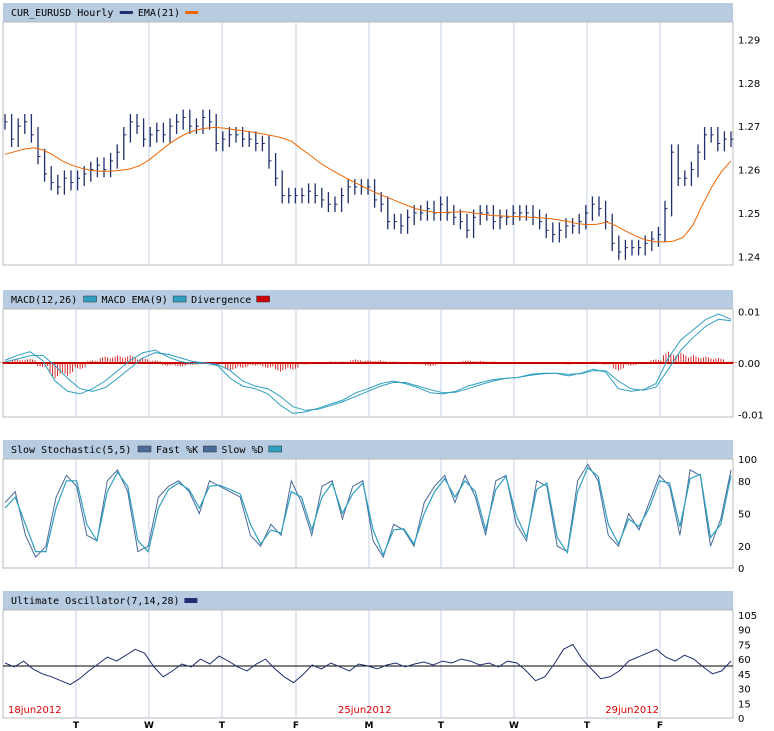 This screenshot has height=731, width=774. Describe the element at coordinates (144, 449) in the screenshot. I see `legend-swatch-2-main` at that location.